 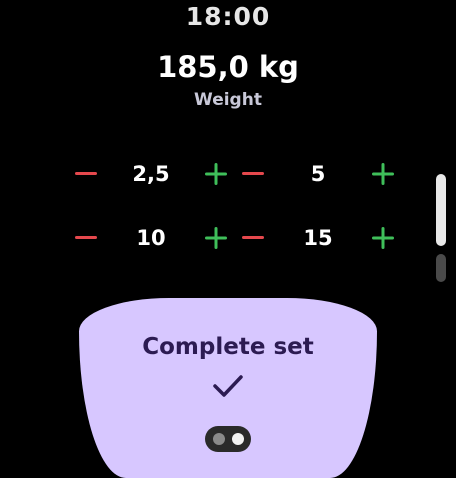 I want to click on increment-stepper-5: 5, so click(x=318, y=174).